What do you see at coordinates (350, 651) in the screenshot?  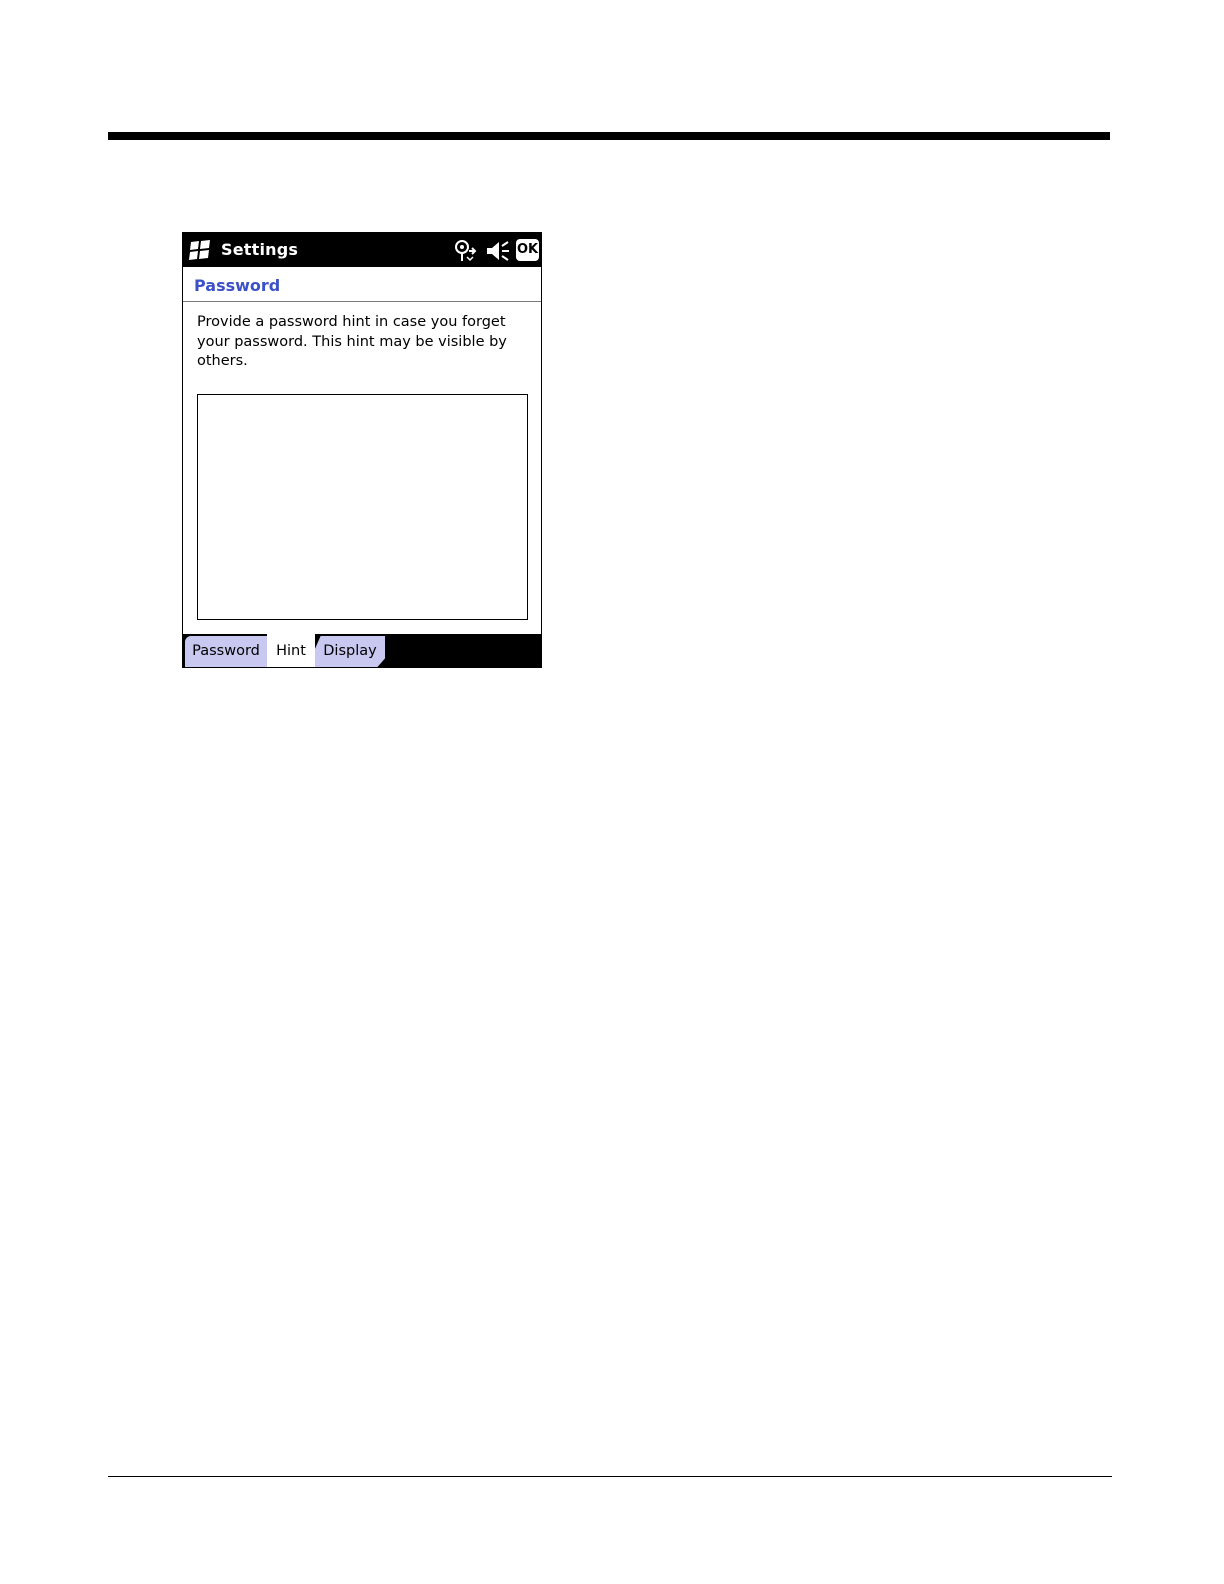 I see `tab-display: Display` at bounding box center [350, 651].